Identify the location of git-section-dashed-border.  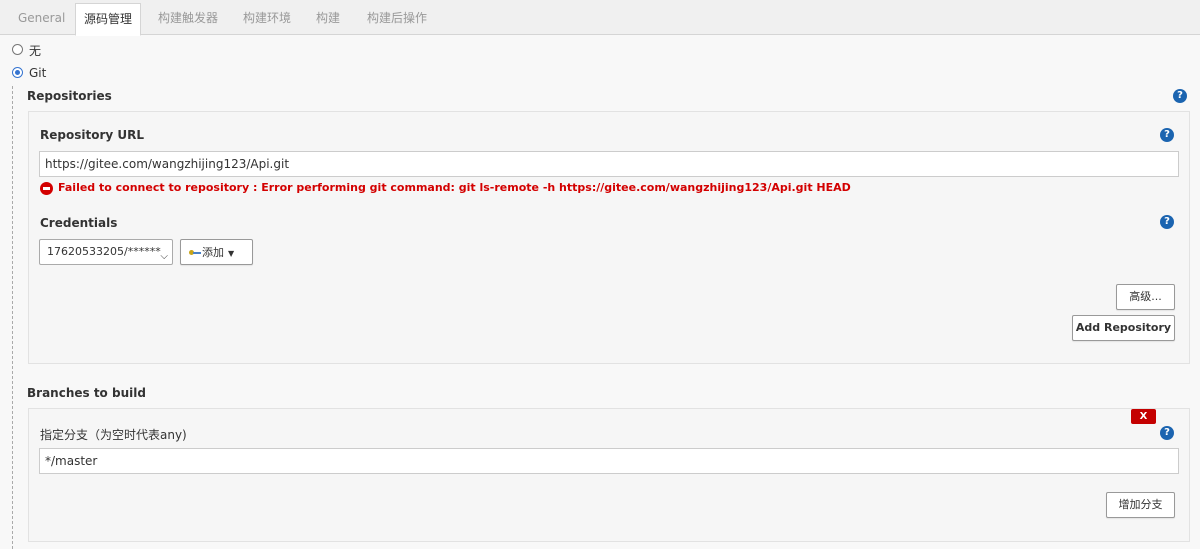
(12, 317).